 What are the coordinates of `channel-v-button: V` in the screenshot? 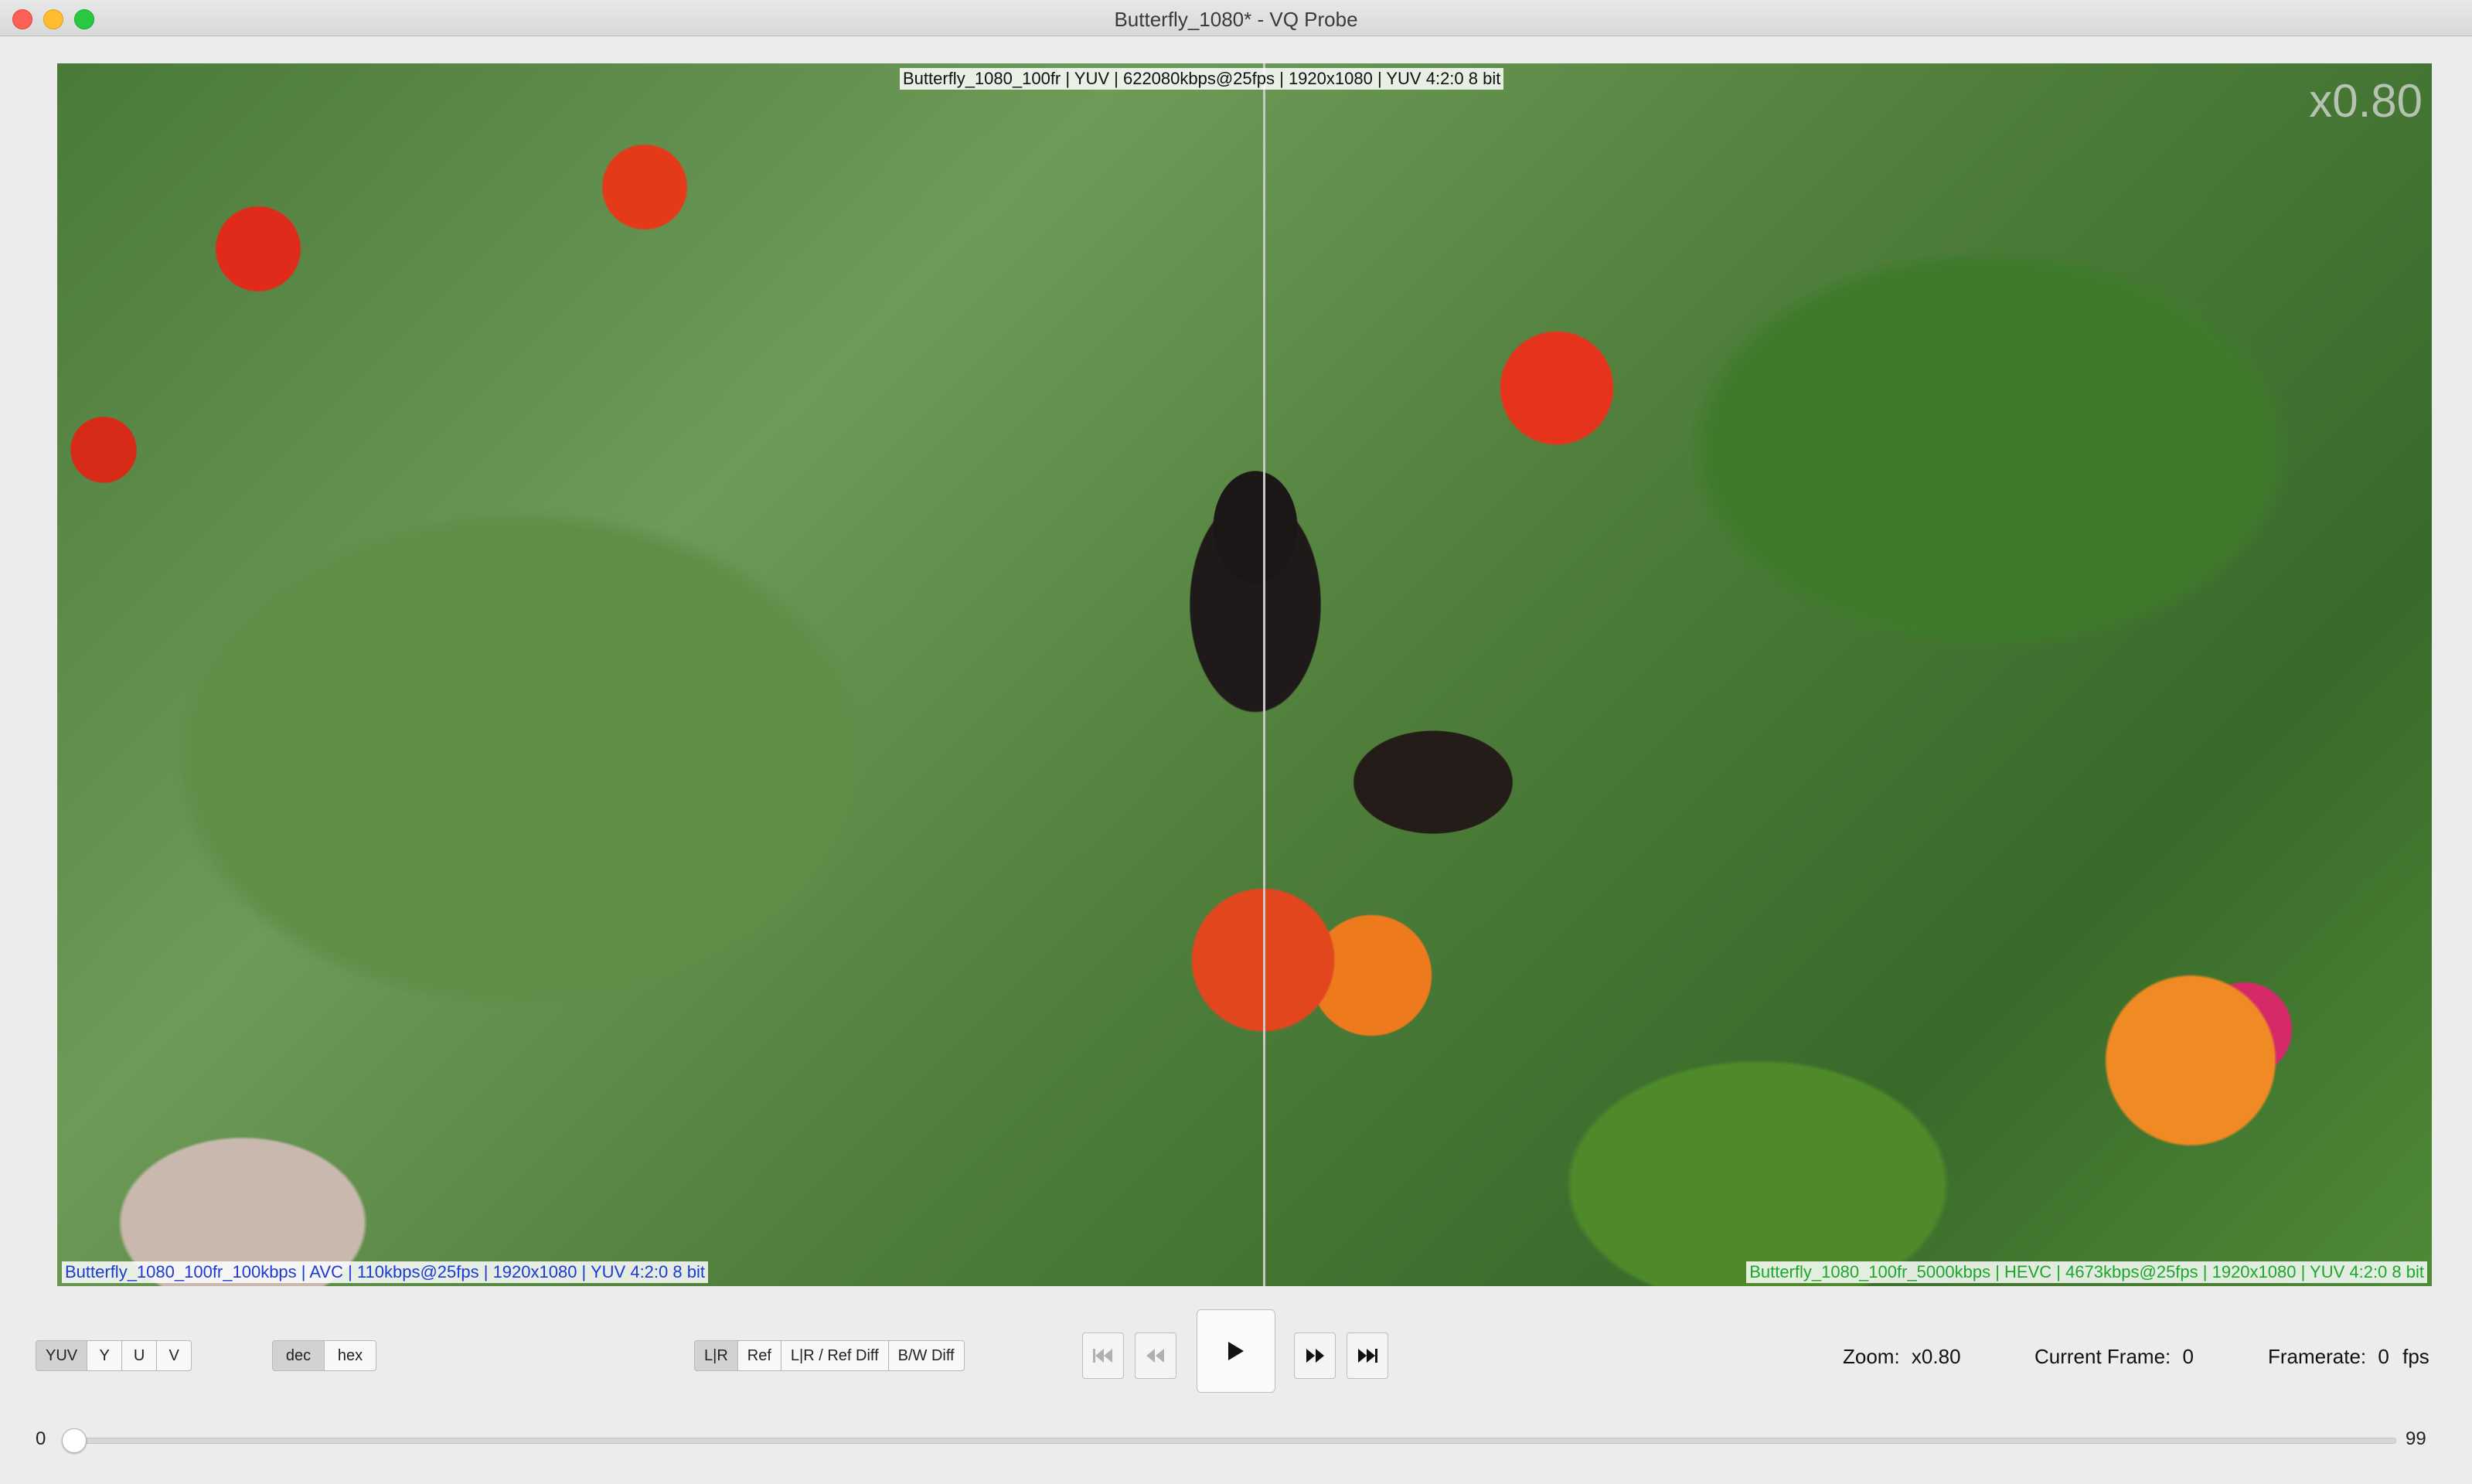 It's located at (174, 1355).